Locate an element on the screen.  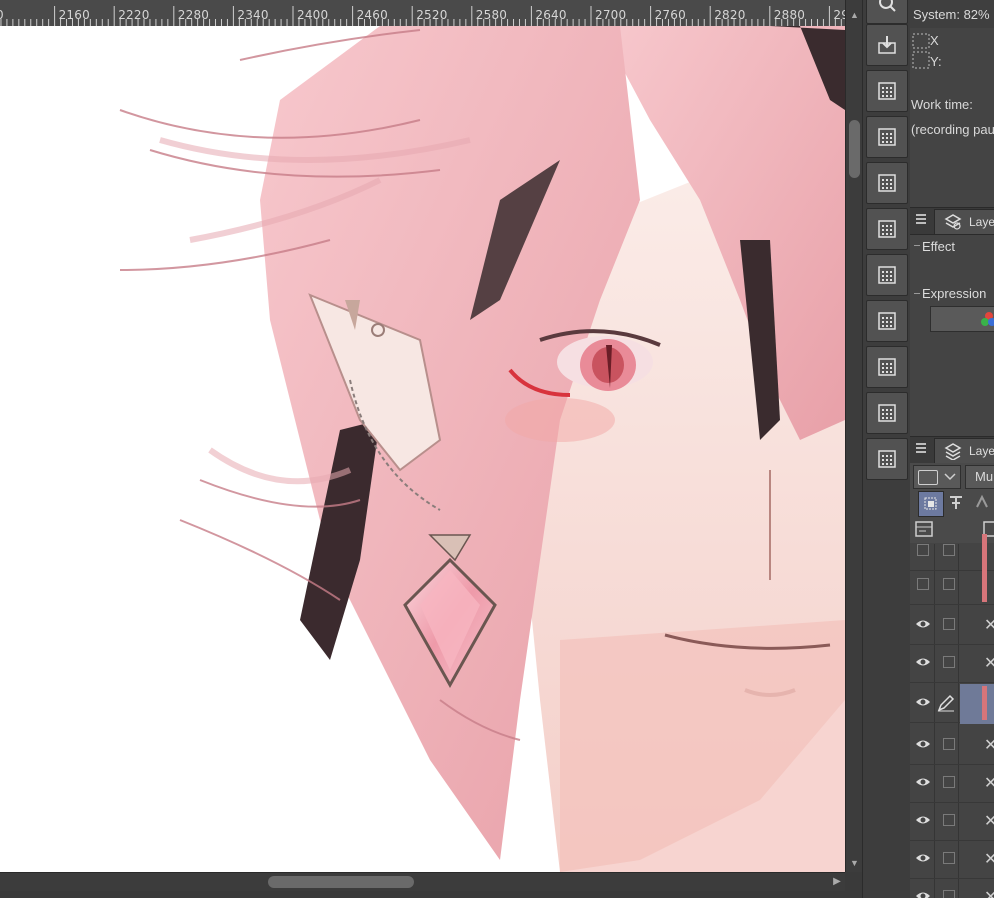
import-icon is located at coordinates (887, 45).